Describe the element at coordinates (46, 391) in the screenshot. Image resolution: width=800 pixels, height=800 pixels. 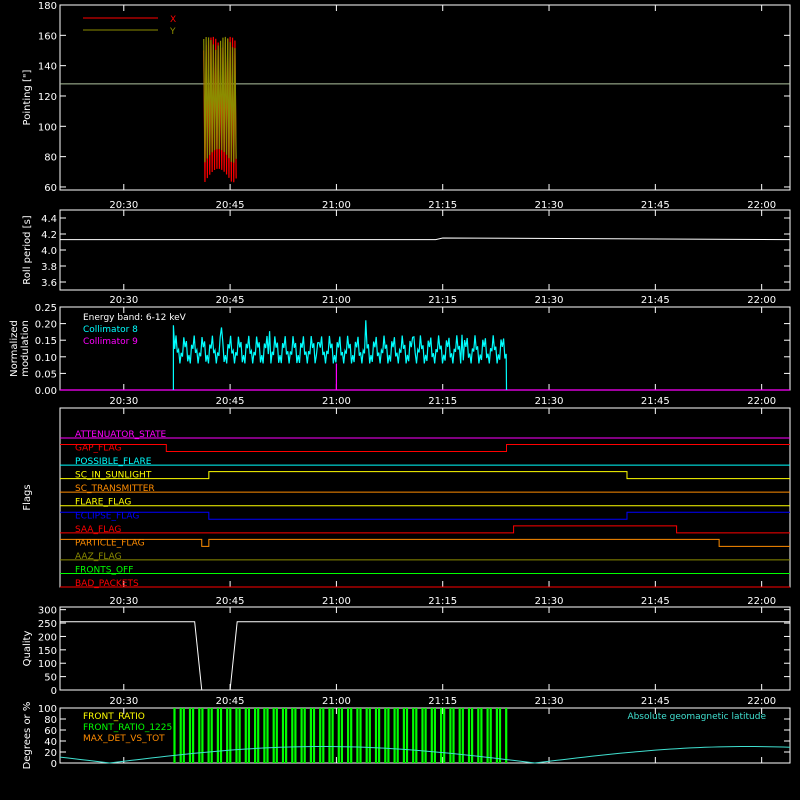
I see `modulation-ytick-label-0: 0.00` at that location.